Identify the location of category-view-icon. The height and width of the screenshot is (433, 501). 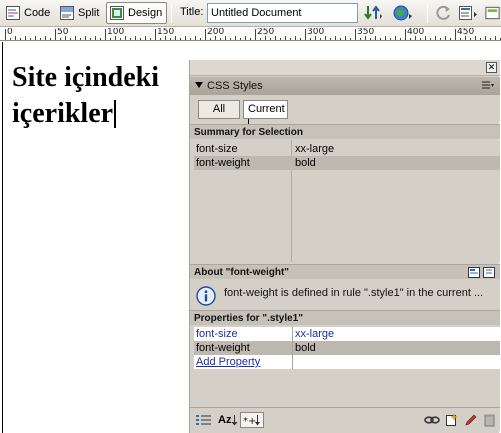
(203, 420).